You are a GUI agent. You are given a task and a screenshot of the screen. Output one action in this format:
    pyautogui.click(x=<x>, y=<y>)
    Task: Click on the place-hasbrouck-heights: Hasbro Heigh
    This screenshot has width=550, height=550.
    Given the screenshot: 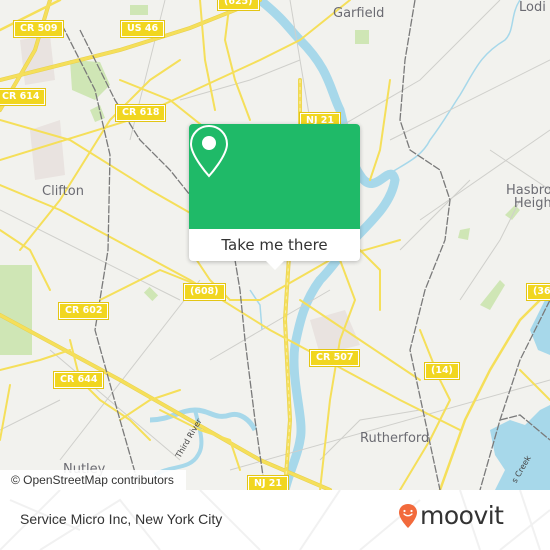 What is the action you would take?
    pyautogui.click(x=528, y=197)
    